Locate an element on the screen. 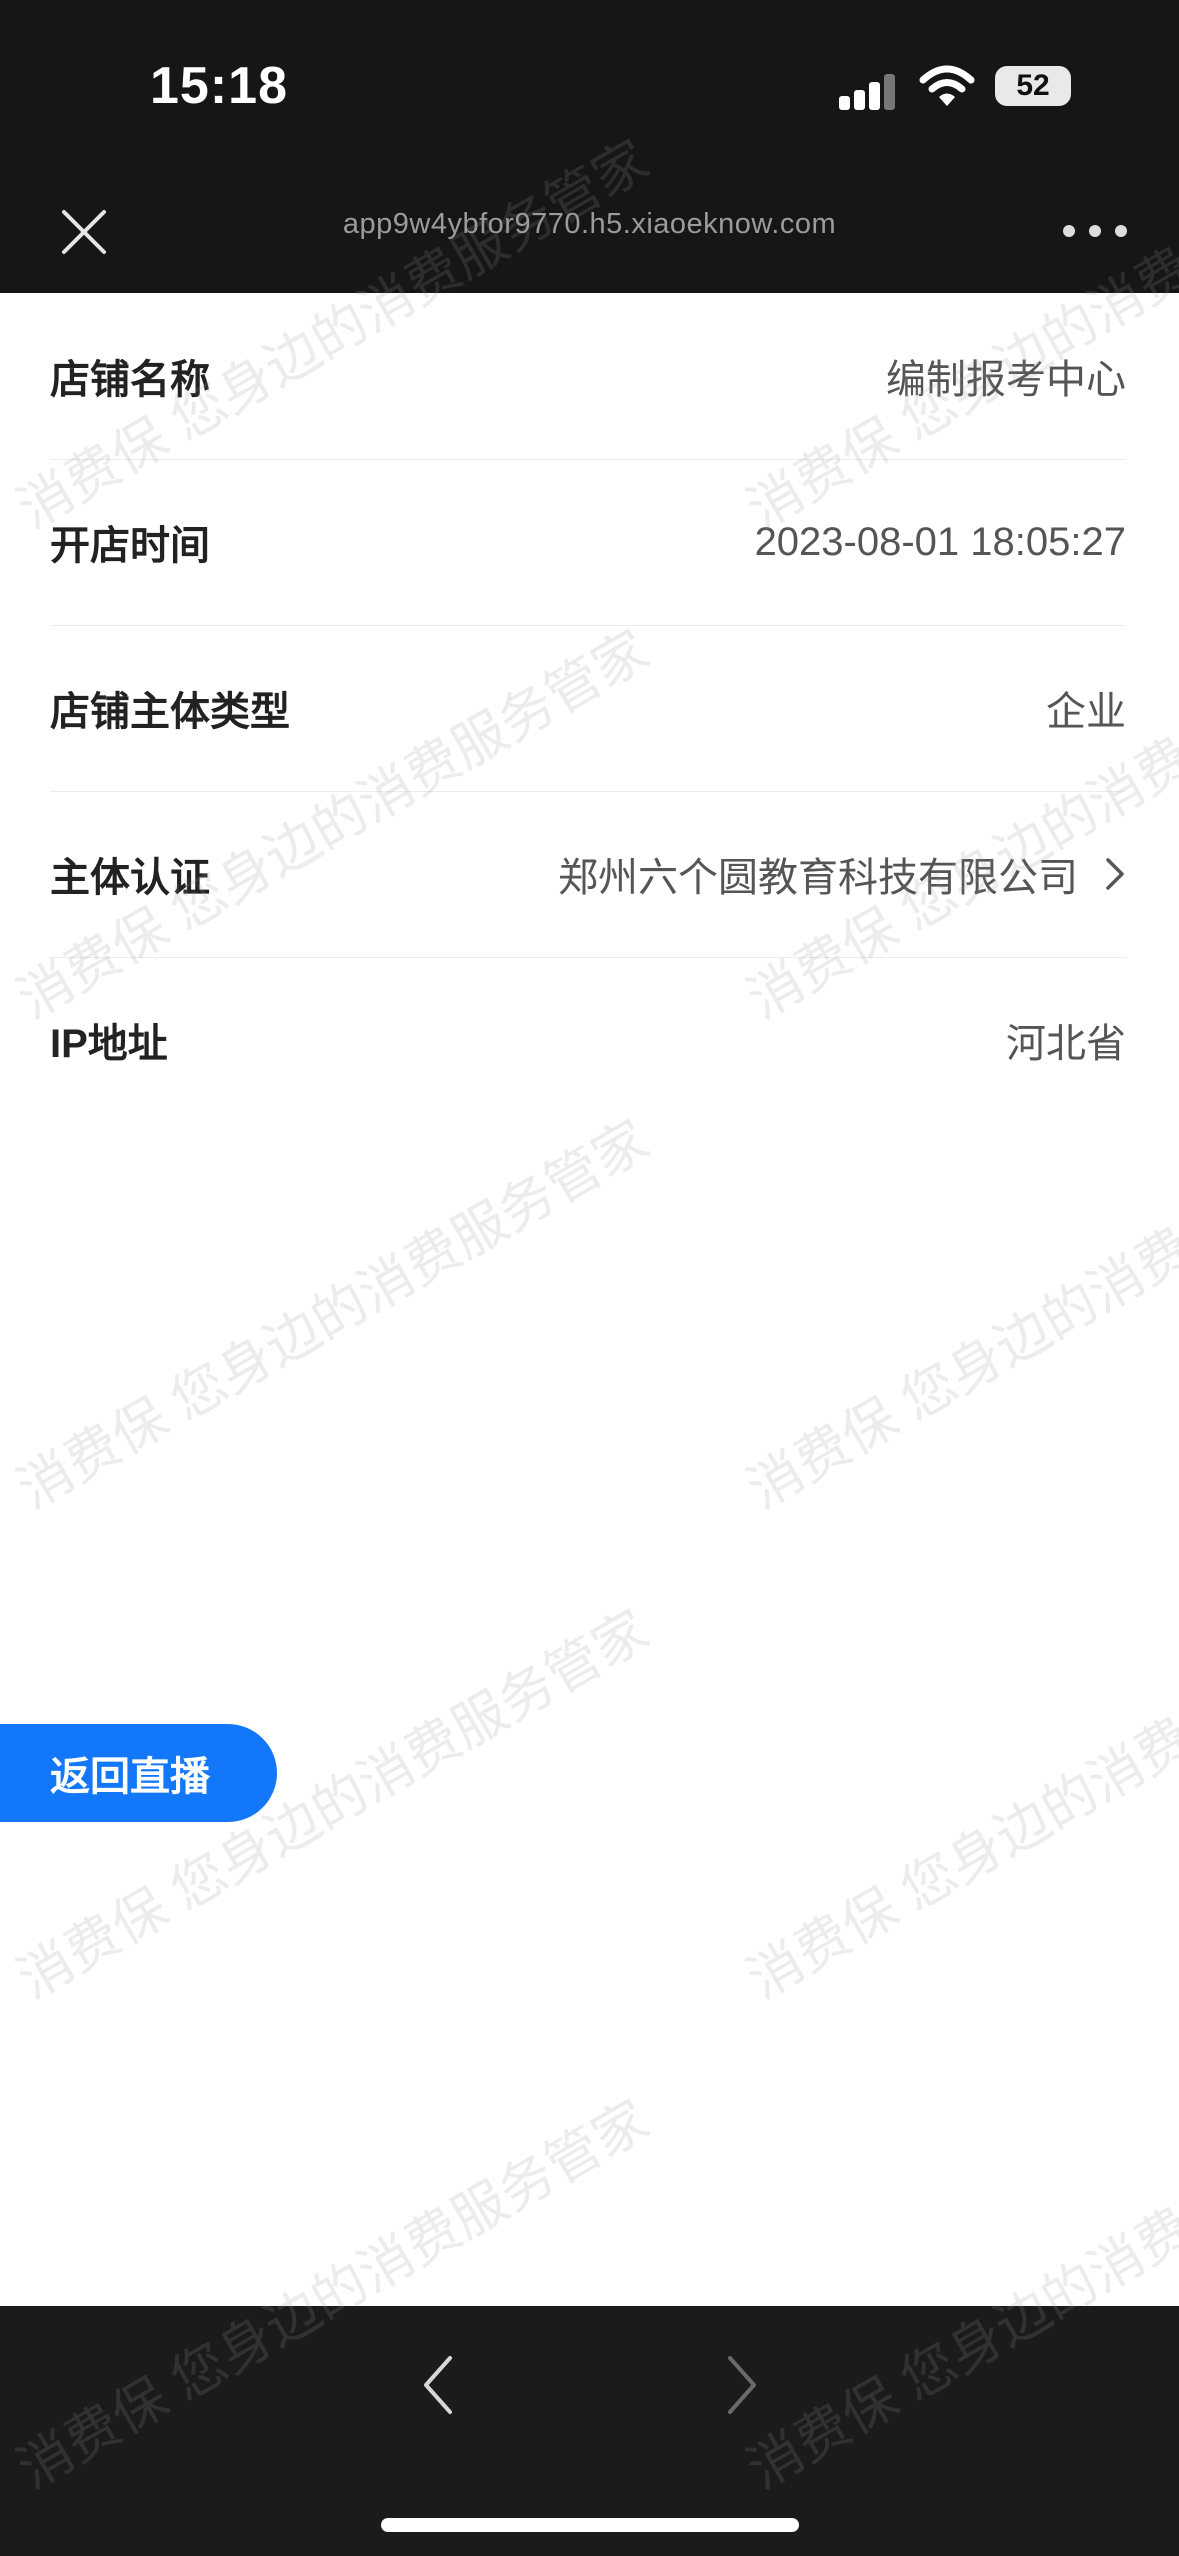 The height and width of the screenshot is (2556, 1179). battery-icon: 52 is located at coordinates (1033, 86).